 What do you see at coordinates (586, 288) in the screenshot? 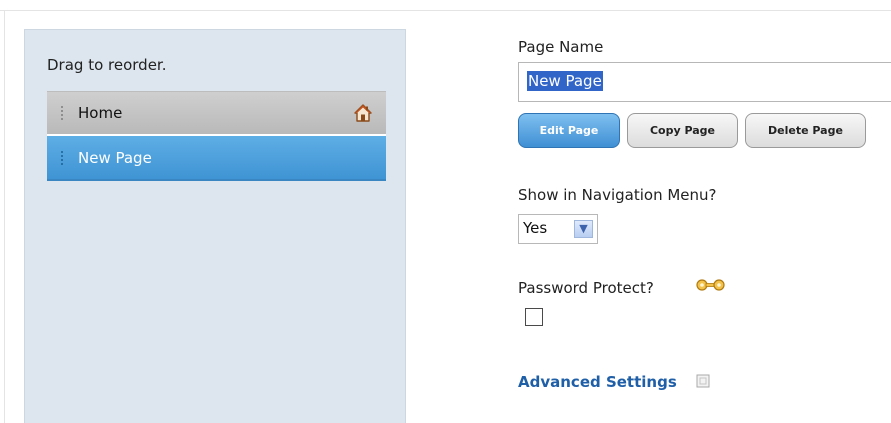
I see `password-protect-label: Password Protect?` at bounding box center [586, 288].